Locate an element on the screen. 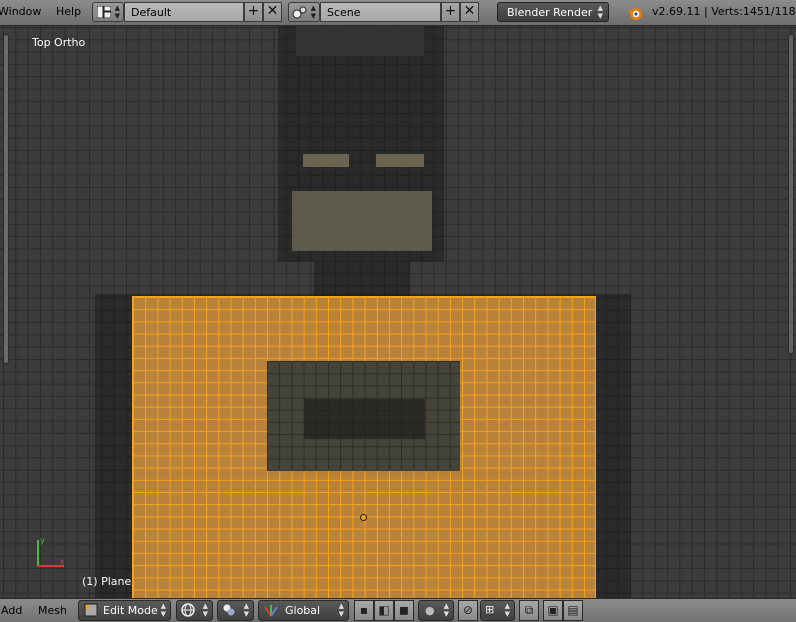  screen-layout-icon-button: ▲ ▼ is located at coordinates (108, 12).